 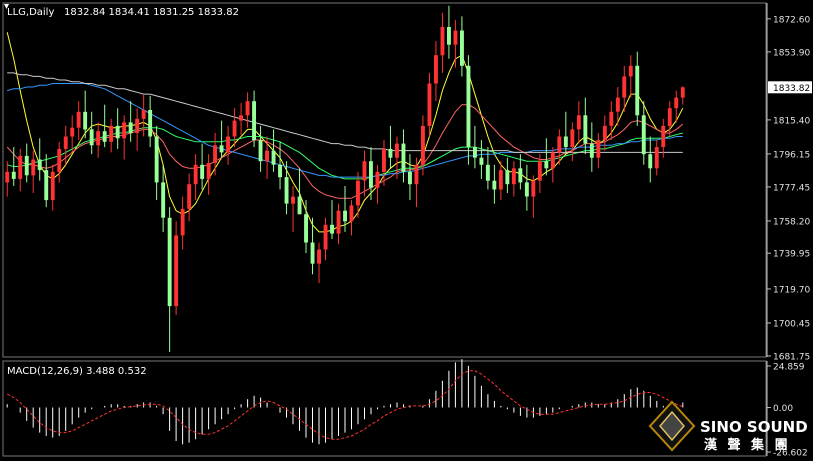 I want to click on price-tick-label: 1777.45, so click(x=791, y=188).